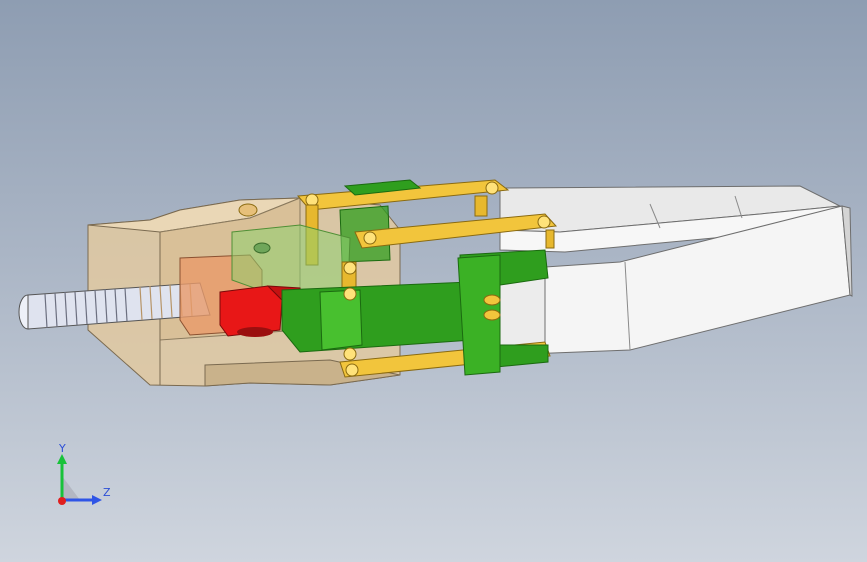 This screenshot has width=867, height=562. What do you see at coordinates (62, 501) in the screenshot?
I see `x-axis-dot` at bounding box center [62, 501].